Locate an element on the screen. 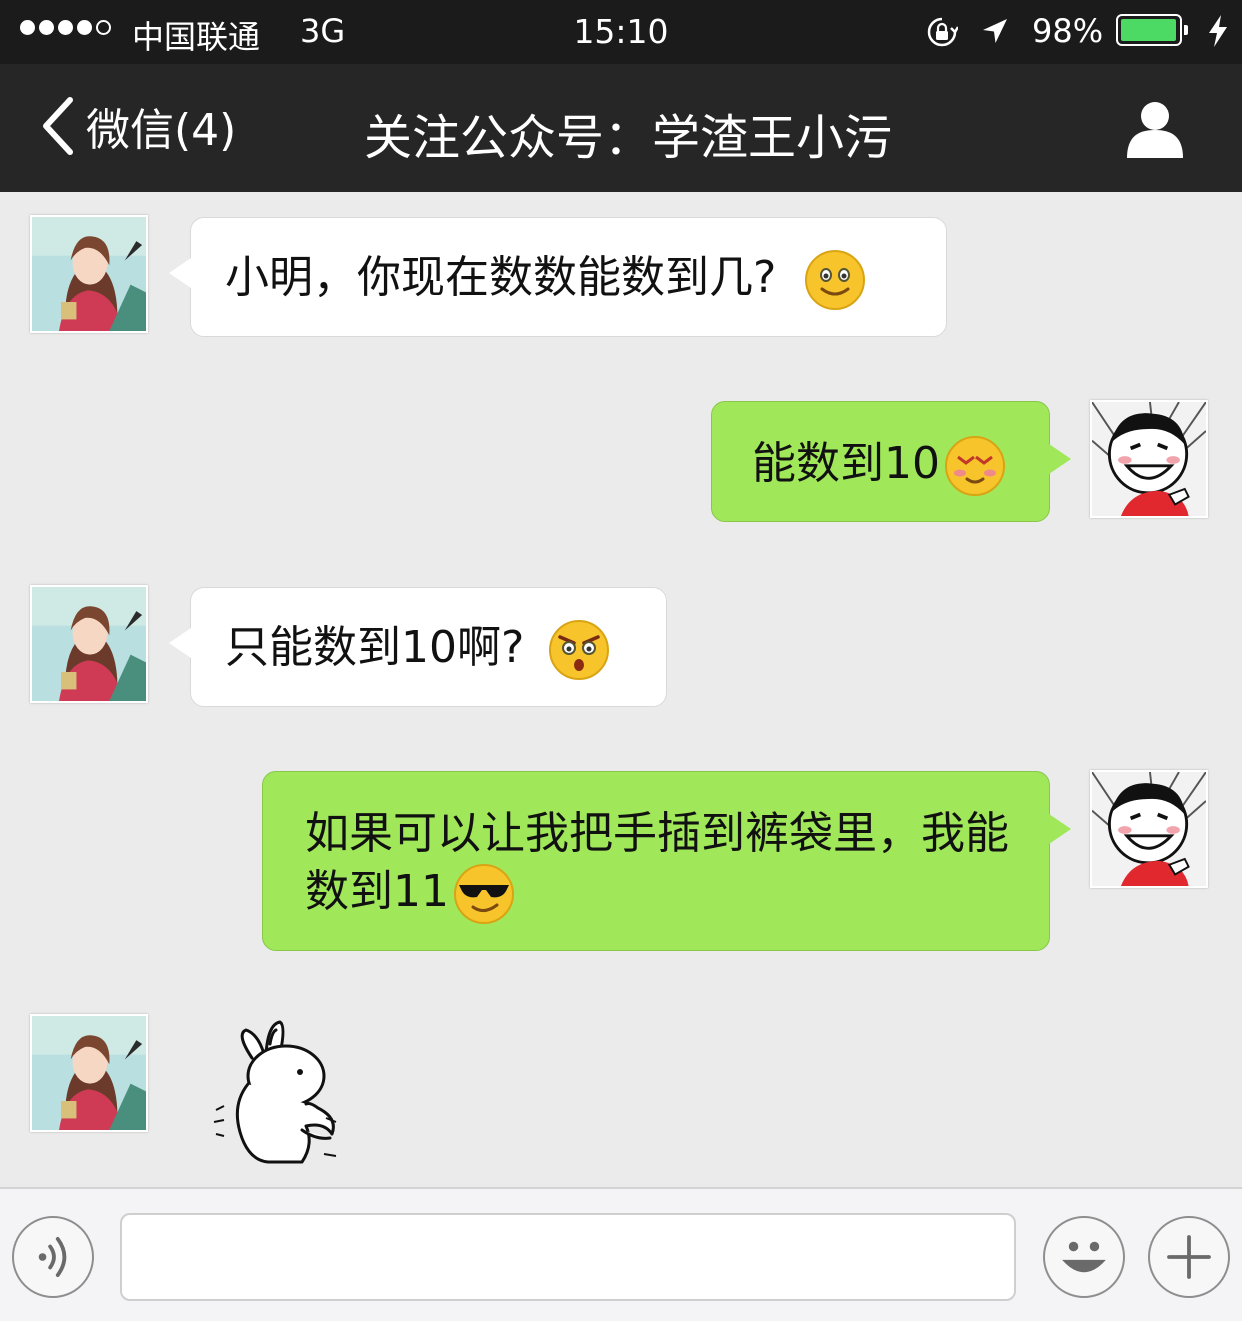  more-button is located at coordinates (1189, 1257).